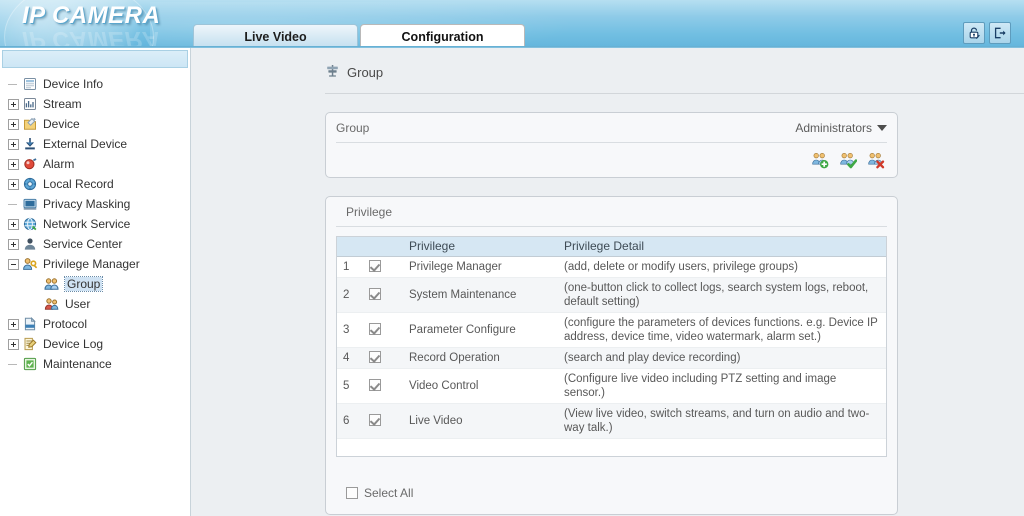 The width and height of the screenshot is (1024, 516). What do you see at coordinates (99, 304) in the screenshot?
I see `sidebar-item-user: User` at bounding box center [99, 304].